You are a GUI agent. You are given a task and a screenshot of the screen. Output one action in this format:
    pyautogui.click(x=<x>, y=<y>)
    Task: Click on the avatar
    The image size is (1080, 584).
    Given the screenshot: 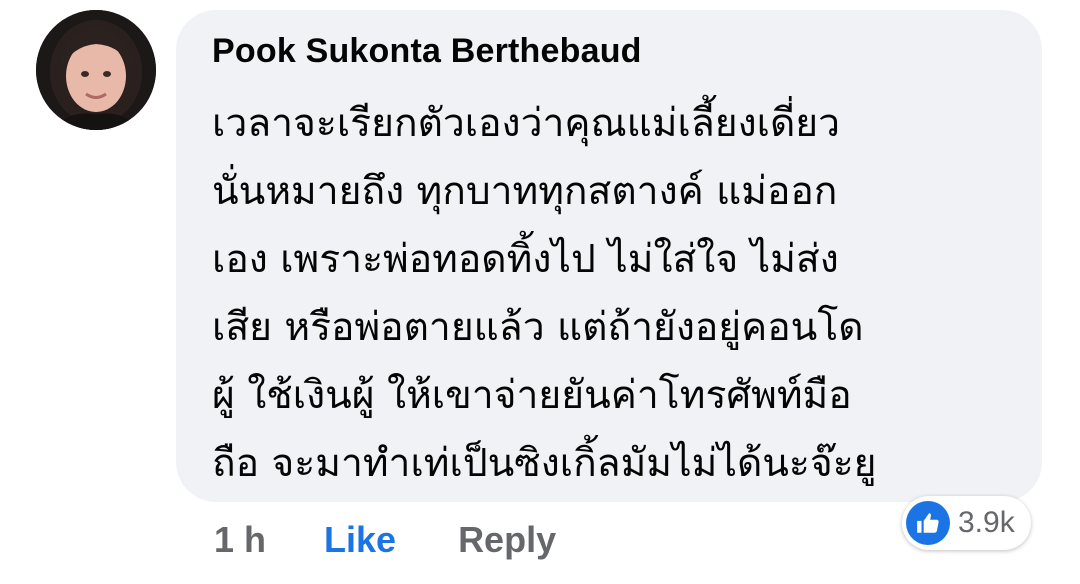 What is the action you would take?
    pyautogui.click(x=96, y=70)
    